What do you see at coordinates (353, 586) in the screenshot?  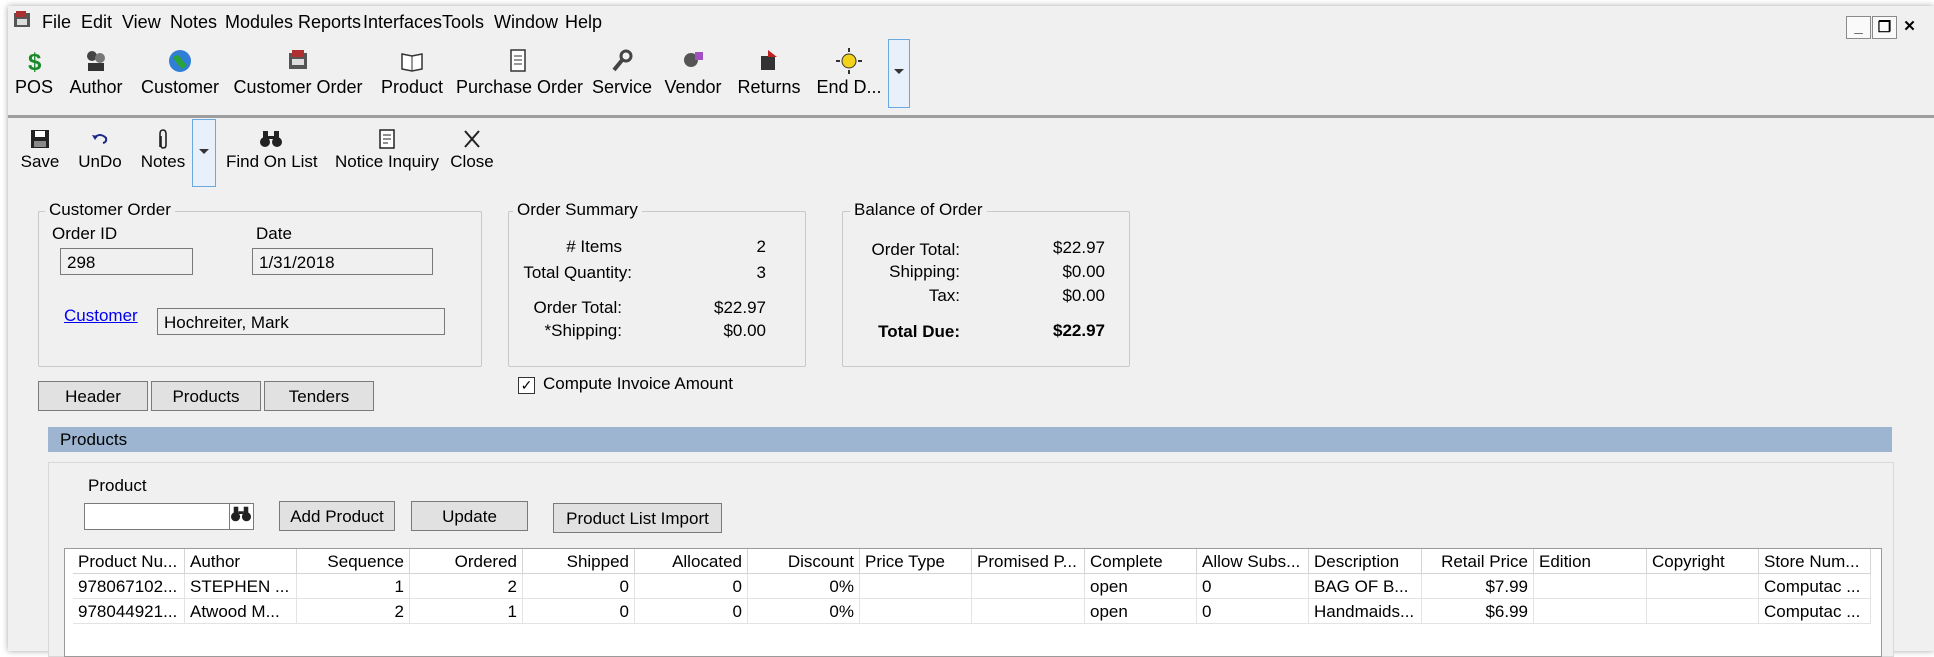 I see `cell-sequence: 1` at bounding box center [353, 586].